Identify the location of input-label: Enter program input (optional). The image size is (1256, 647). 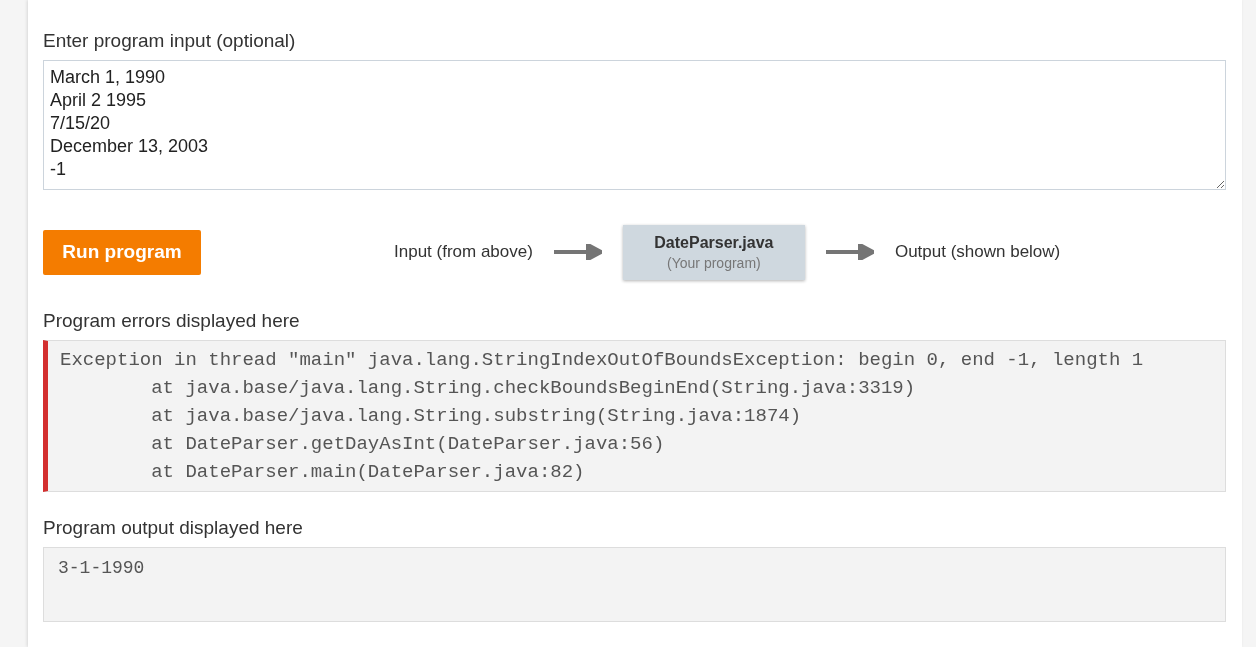
(170, 41).